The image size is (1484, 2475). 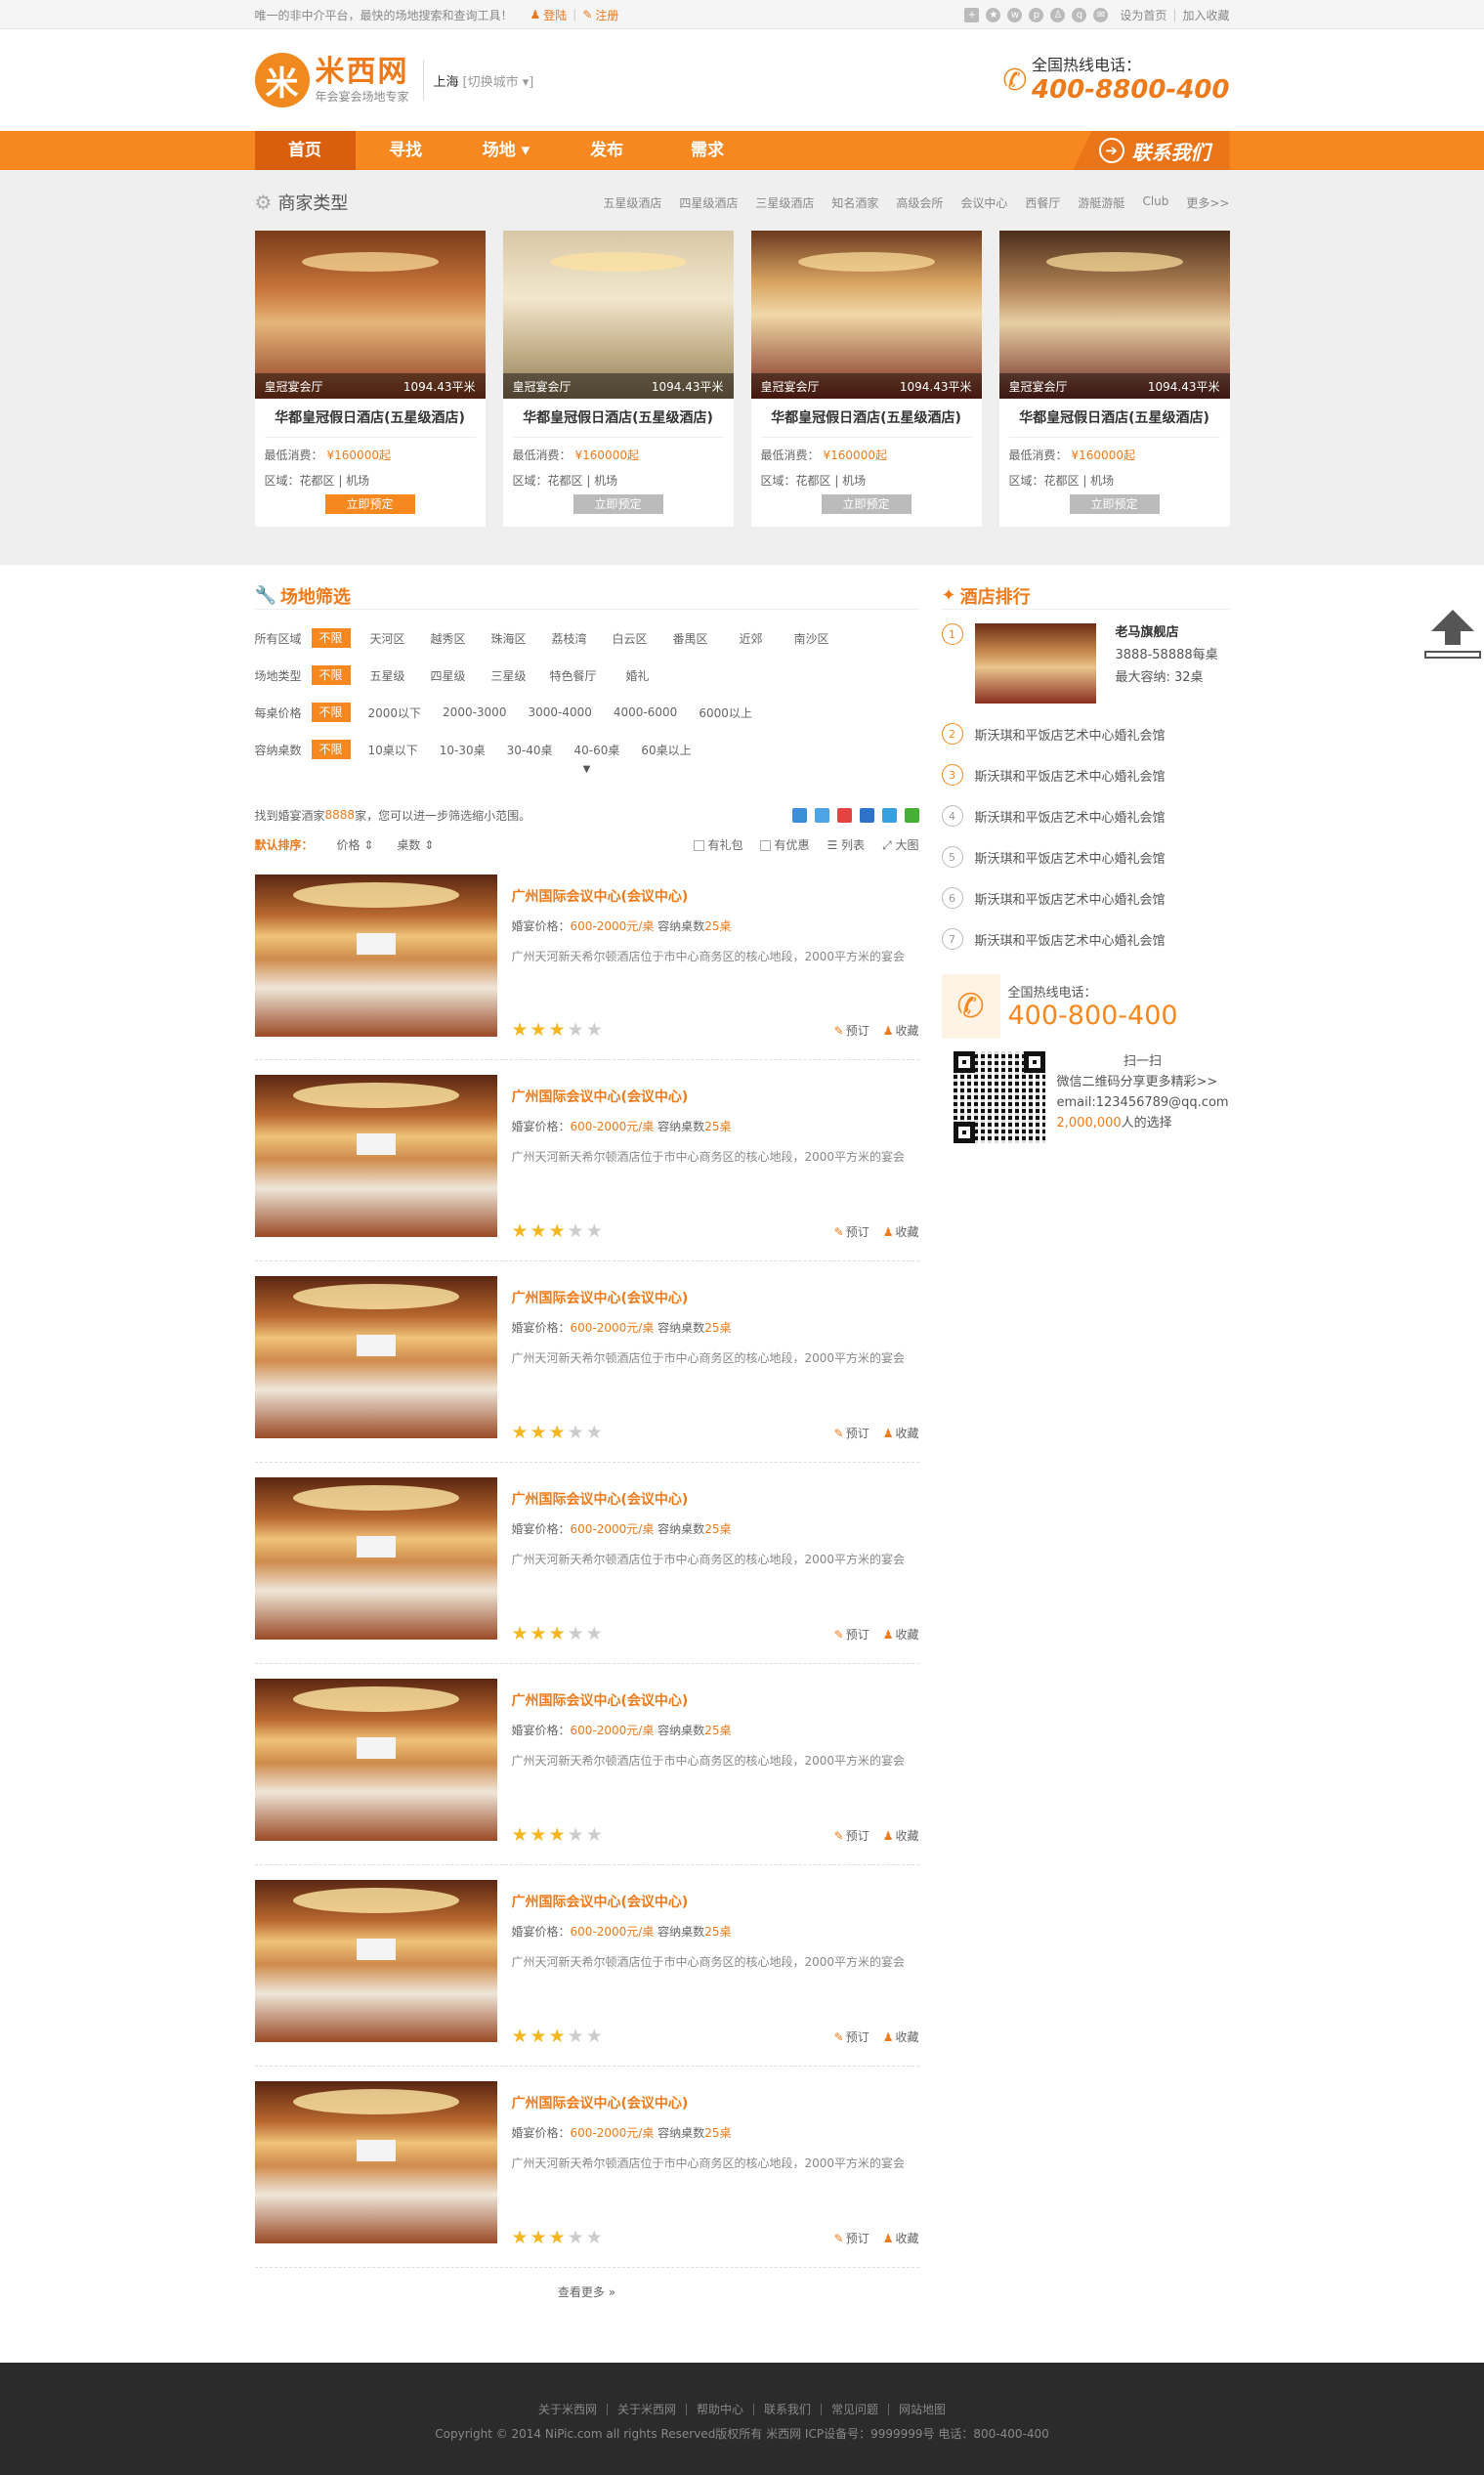 What do you see at coordinates (799, 815) in the screenshot?
I see `share-plus-icon` at bounding box center [799, 815].